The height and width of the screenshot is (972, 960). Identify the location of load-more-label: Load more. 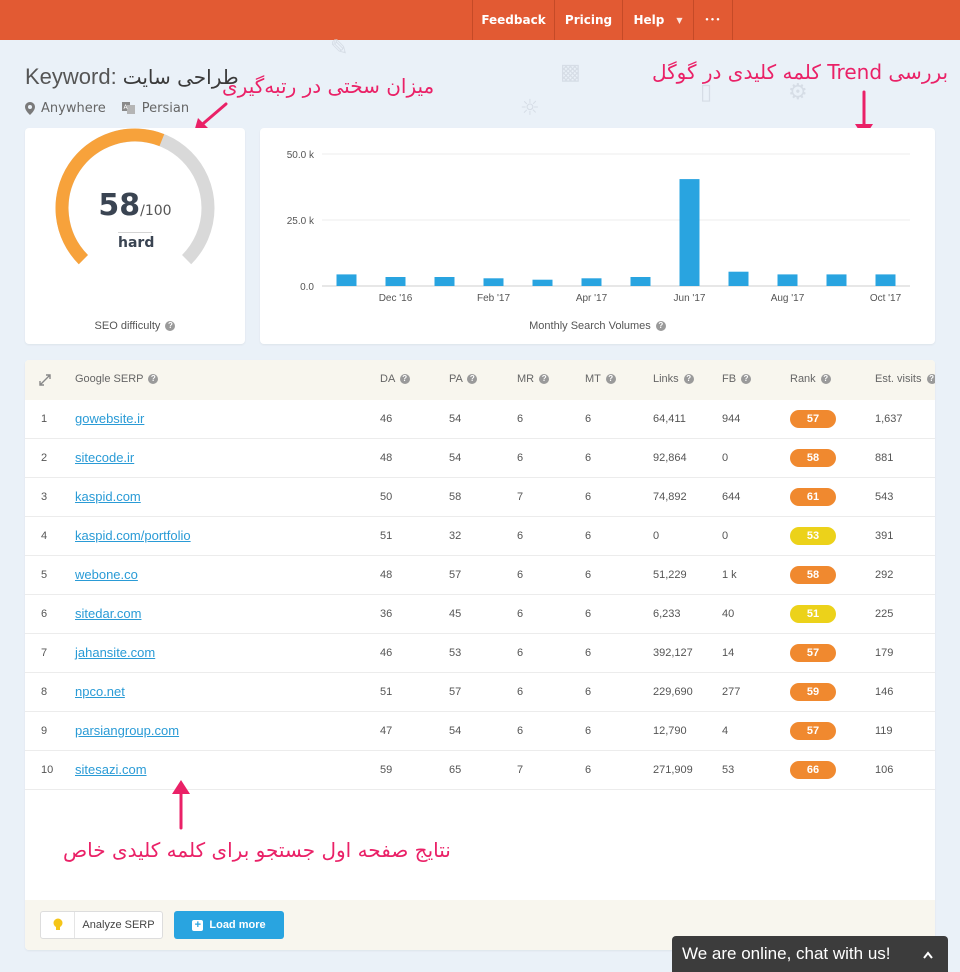
(237, 925).